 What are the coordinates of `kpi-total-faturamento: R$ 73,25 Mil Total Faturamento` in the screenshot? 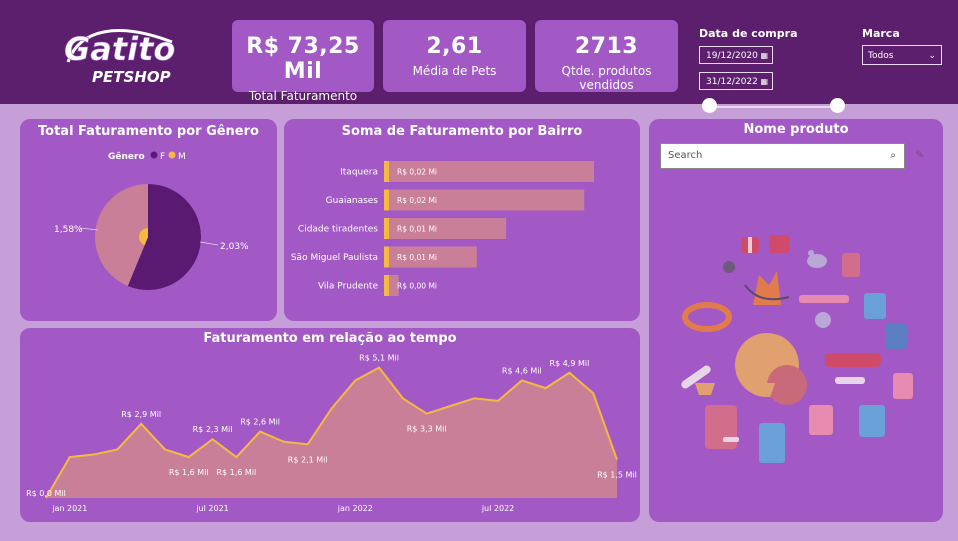 It's located at (303, 61).